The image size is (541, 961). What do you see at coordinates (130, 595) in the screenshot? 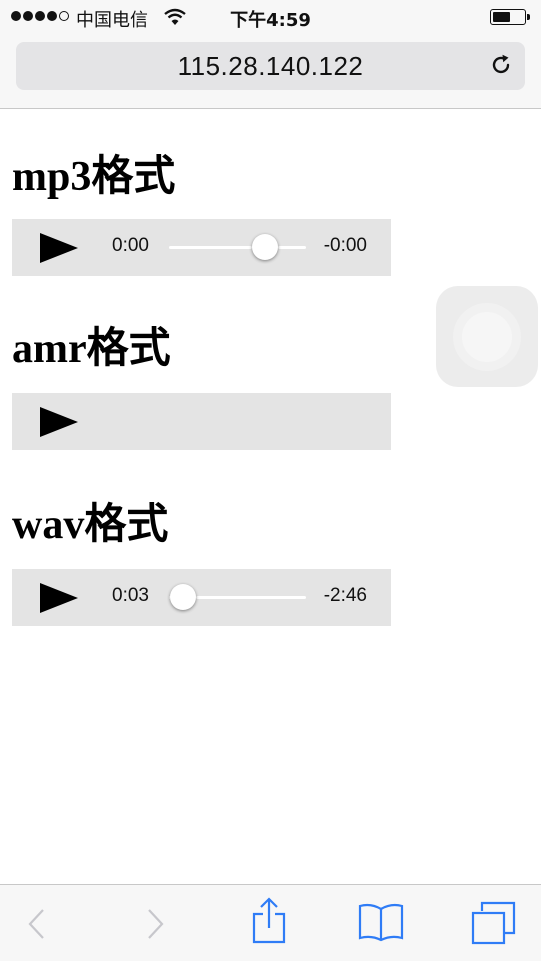
I see `current-time: 0:03` at bounding box center [130, 595].